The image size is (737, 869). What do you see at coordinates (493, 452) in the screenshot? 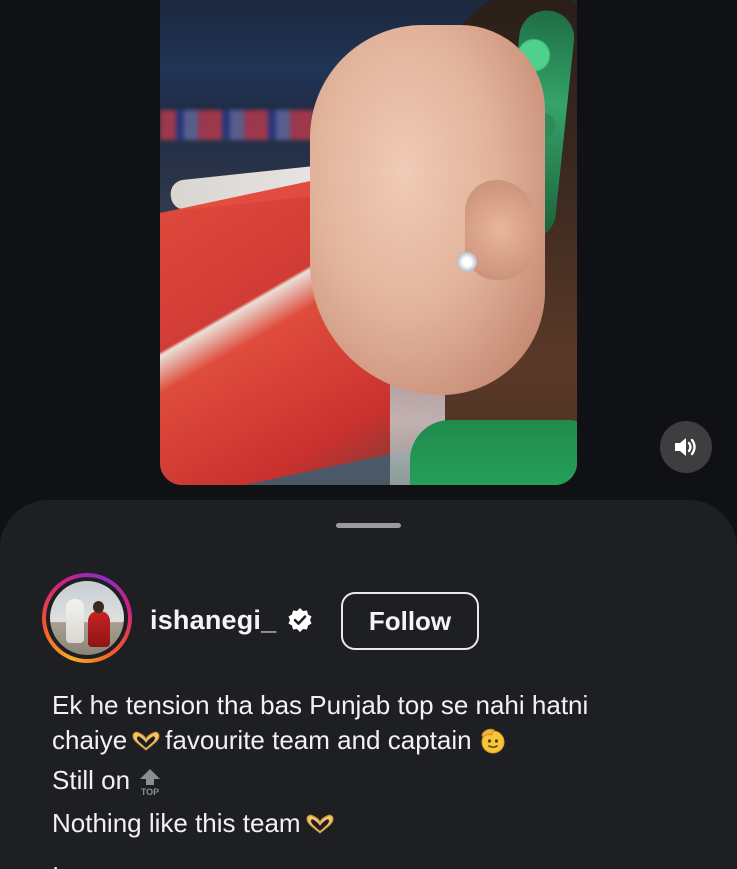
I see `green-jersey` at bounding box center [493, 452].